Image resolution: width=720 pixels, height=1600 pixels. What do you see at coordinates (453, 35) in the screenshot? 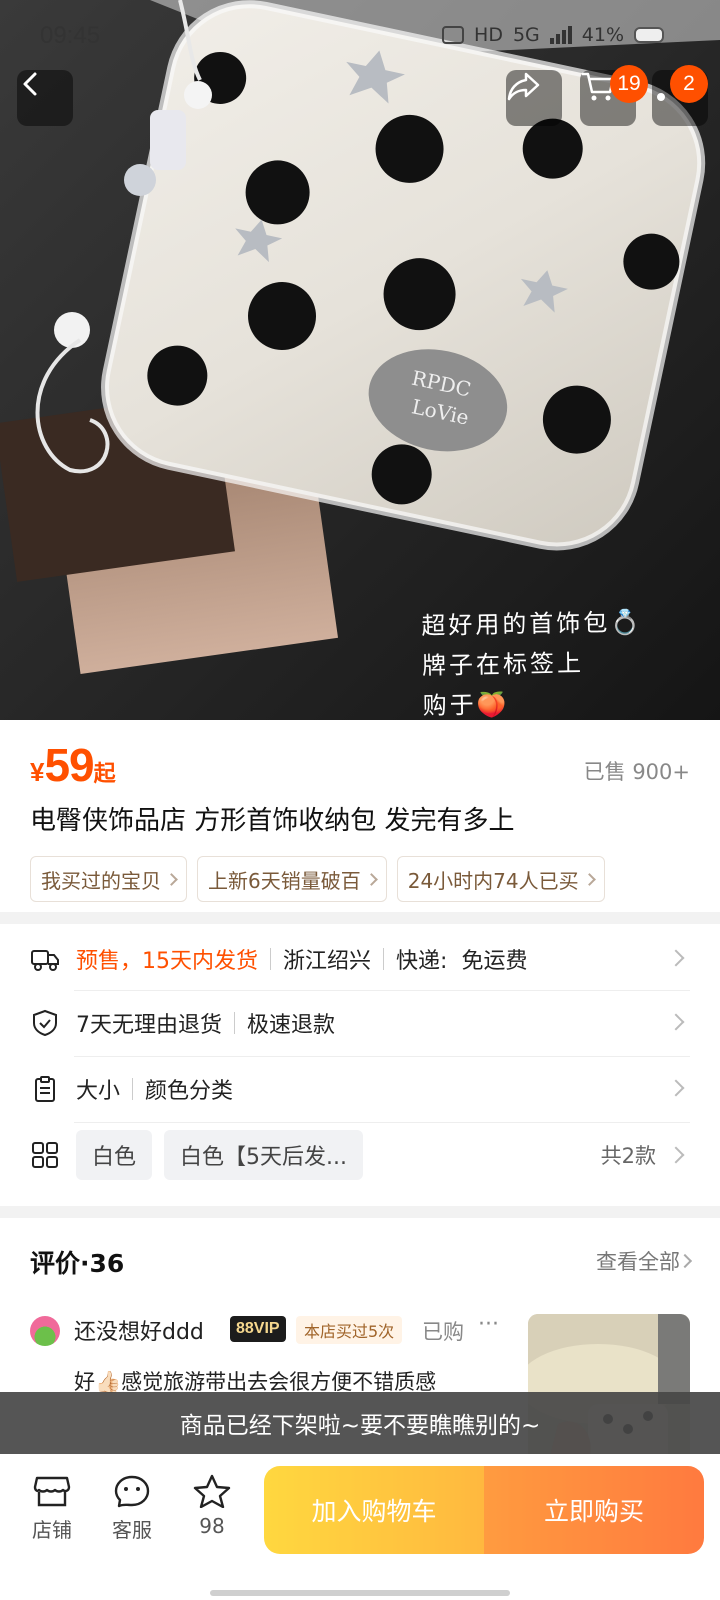
I see `hd-icon` at bounding box center [453, 35].